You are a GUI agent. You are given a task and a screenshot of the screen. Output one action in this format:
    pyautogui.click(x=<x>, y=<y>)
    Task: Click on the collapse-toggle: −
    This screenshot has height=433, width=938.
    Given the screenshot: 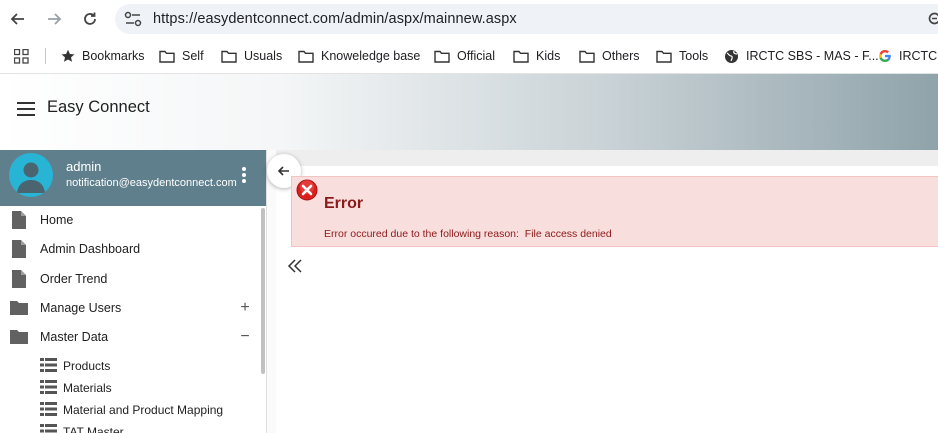 What is the action you would take?
    pyautogui.click(x=245, y=337)
    